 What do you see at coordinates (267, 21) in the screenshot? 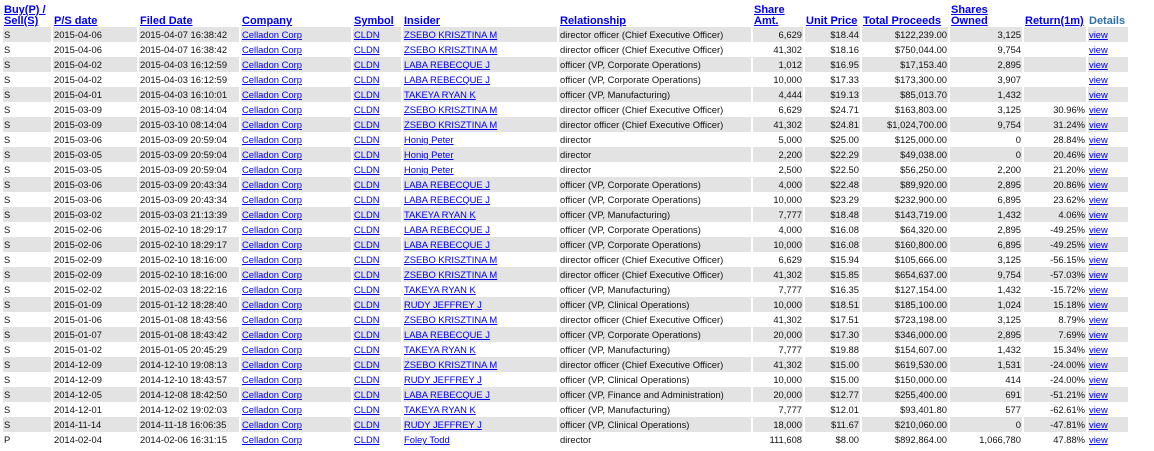
I see `sort-link-company: Company` at bounding box center [267, 21].